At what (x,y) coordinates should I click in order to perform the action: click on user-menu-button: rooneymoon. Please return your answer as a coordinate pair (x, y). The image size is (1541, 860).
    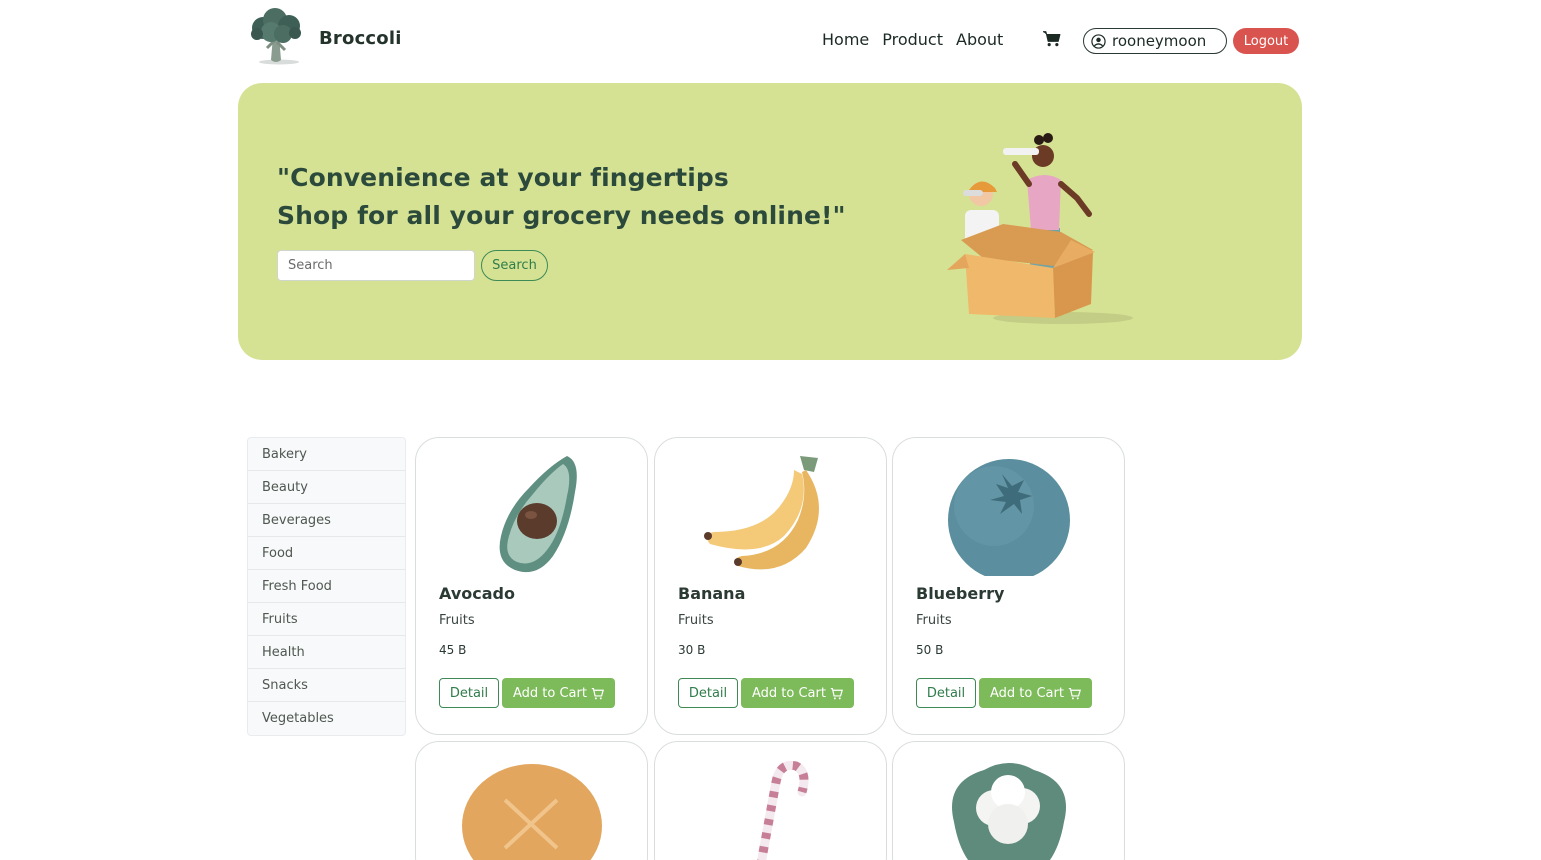
    Looking at the image, I should click on (1155, 41).